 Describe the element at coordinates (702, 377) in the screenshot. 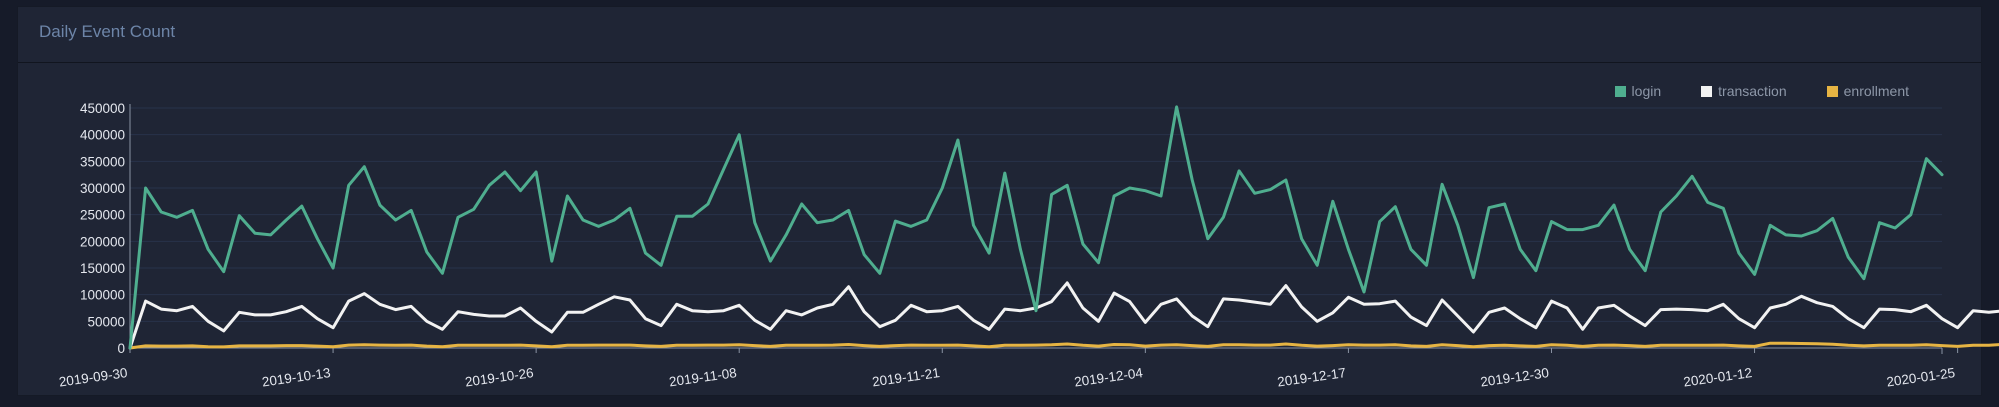

I see `x-tick-label: 2019-11-08` at that location.